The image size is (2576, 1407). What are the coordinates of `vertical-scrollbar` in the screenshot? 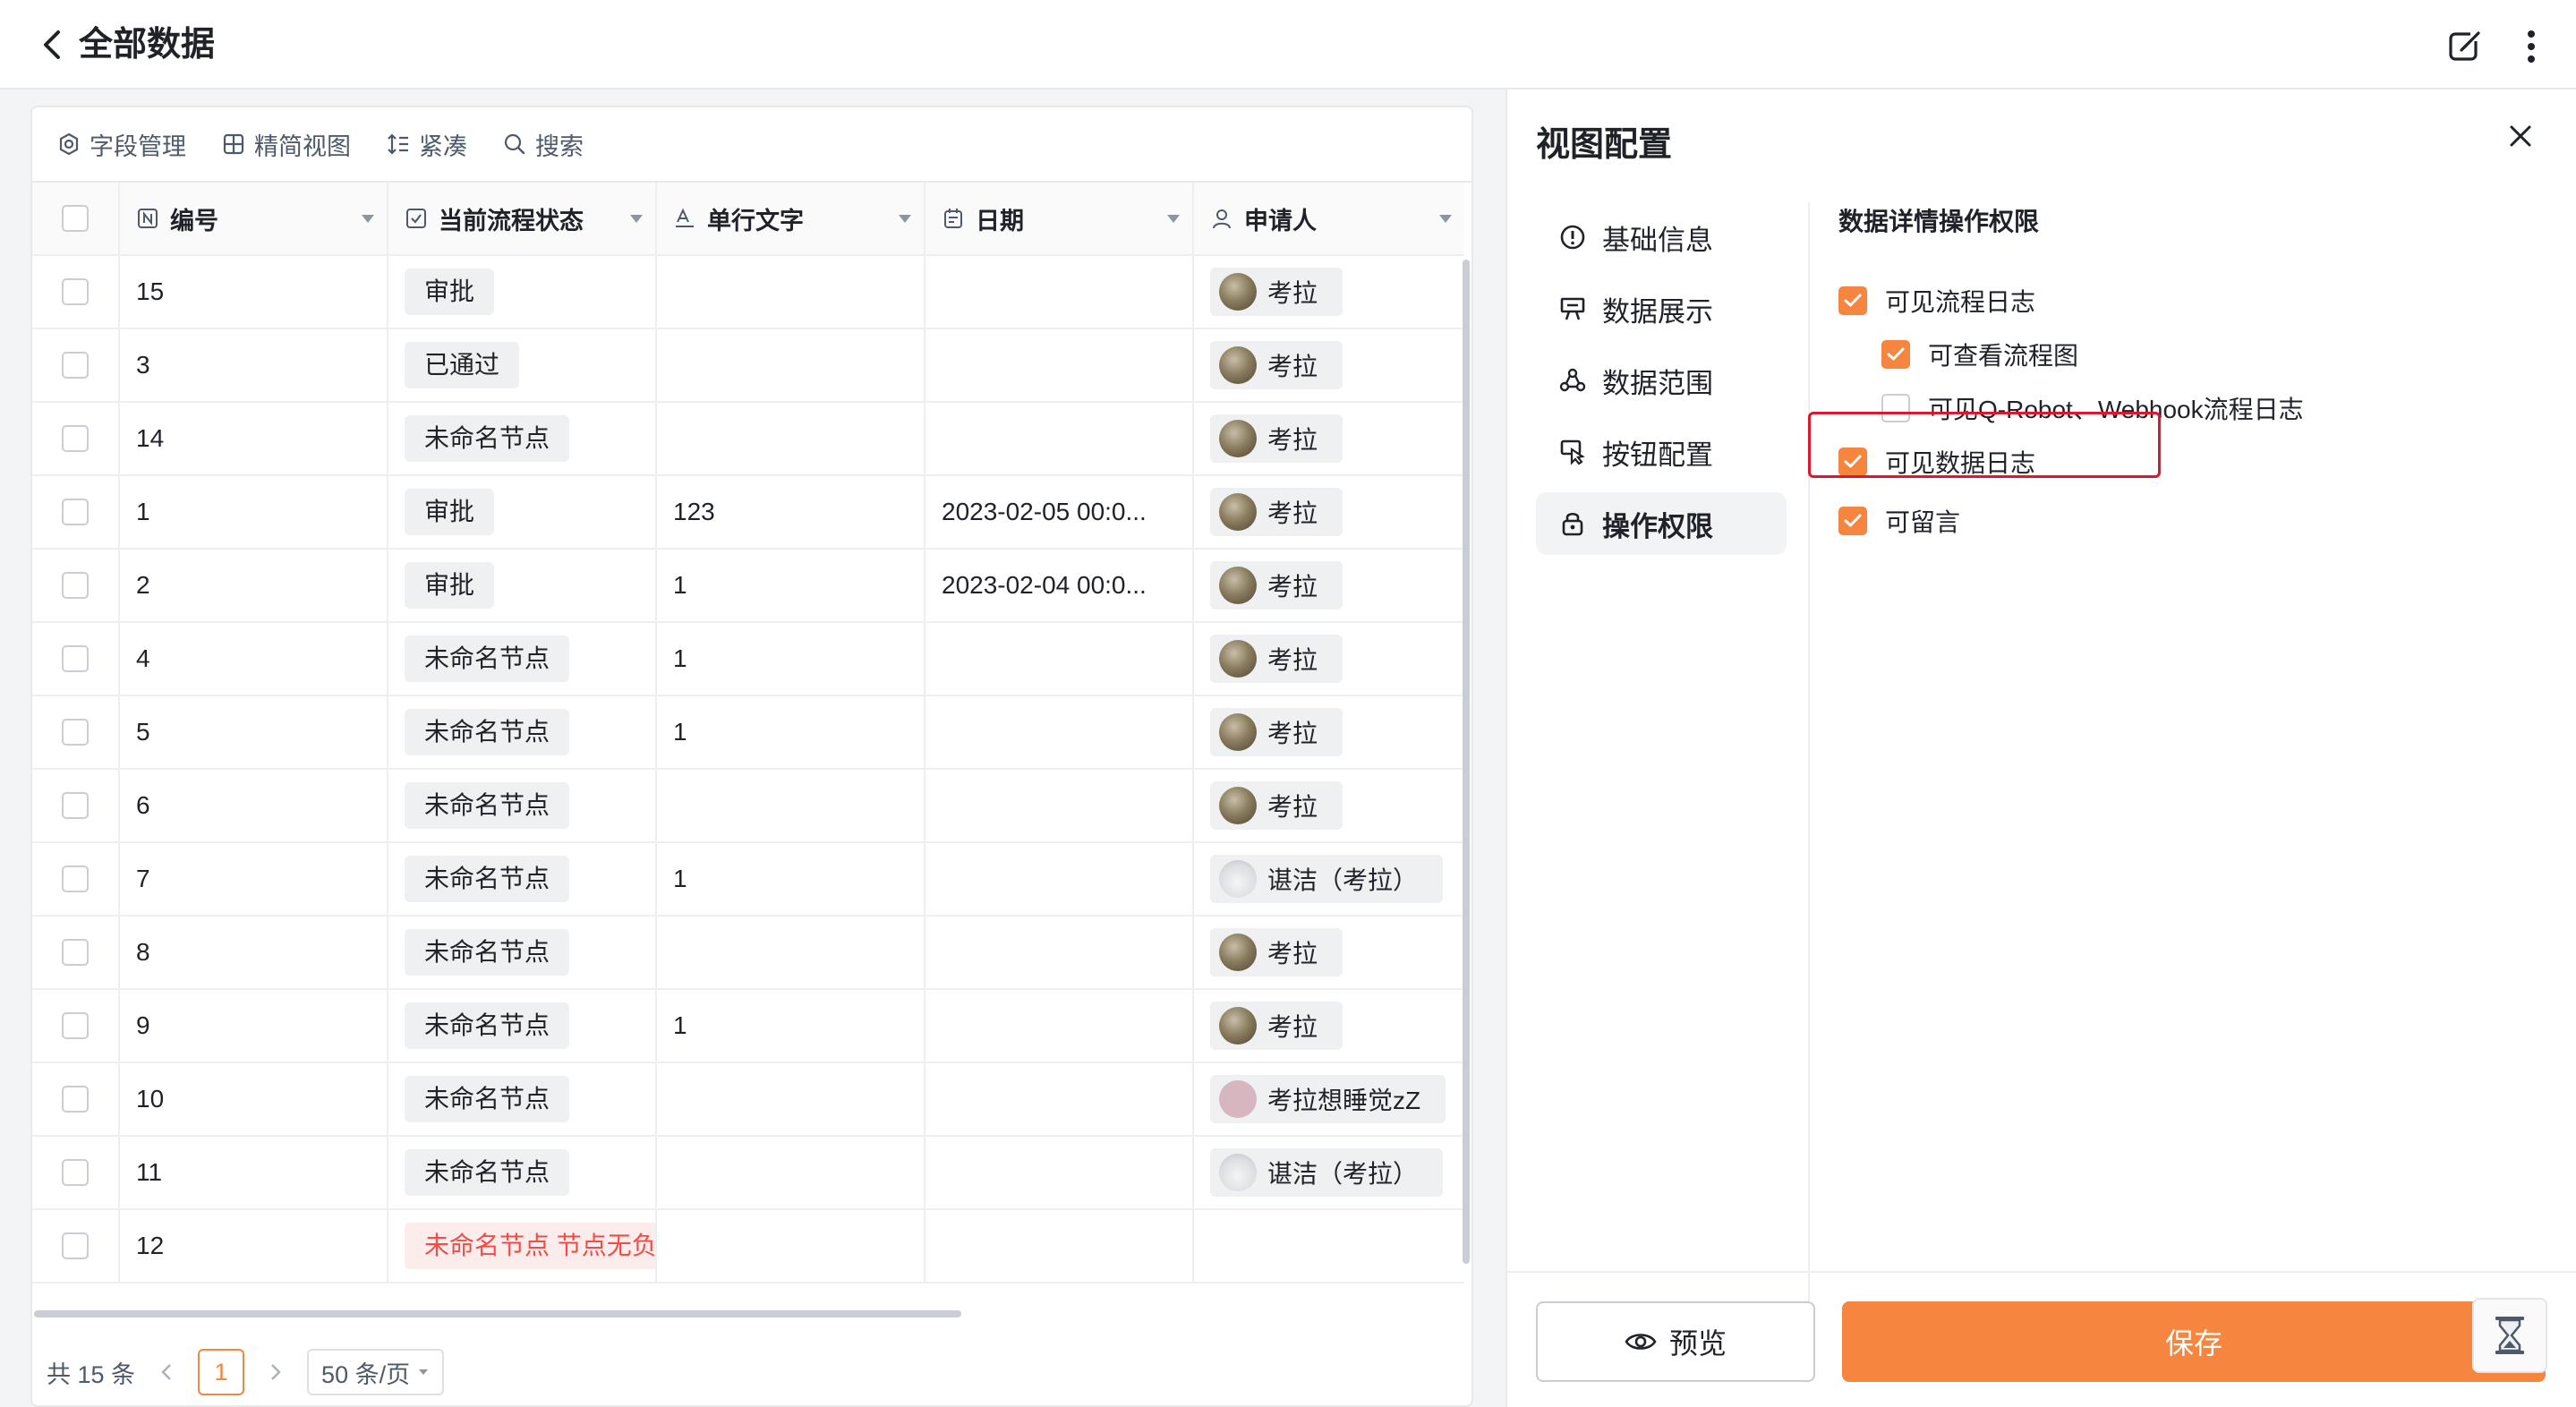 It's located at (1466, 762).